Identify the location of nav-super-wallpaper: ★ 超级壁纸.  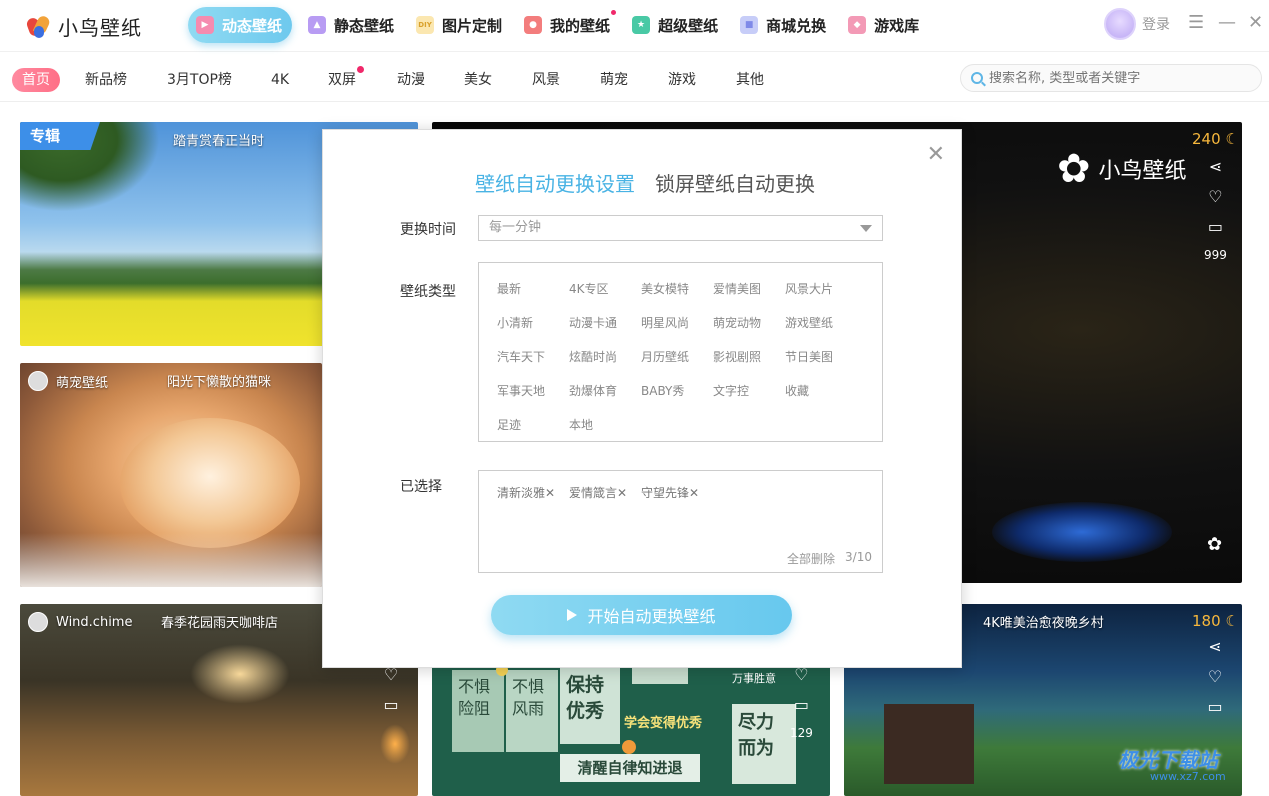
(676, 25).